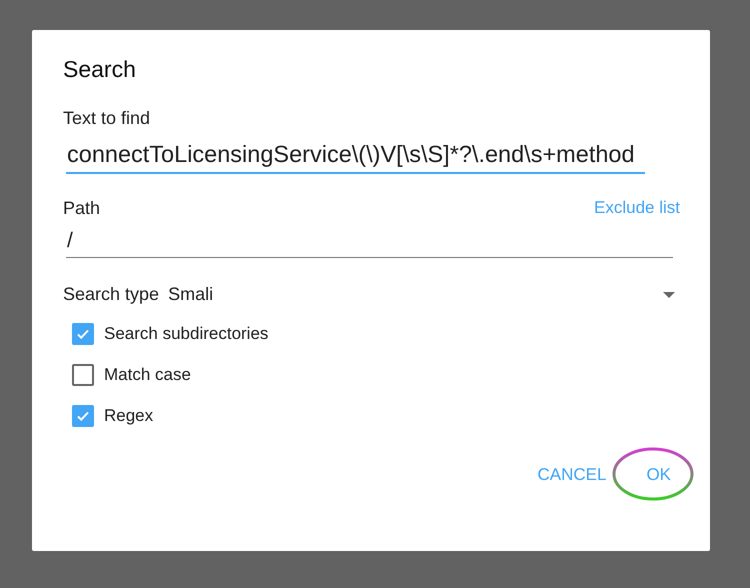  What do you see at coordinates (669, 295) in the screenshot?
I see `caret-icon` at bounding box center [669, 295].